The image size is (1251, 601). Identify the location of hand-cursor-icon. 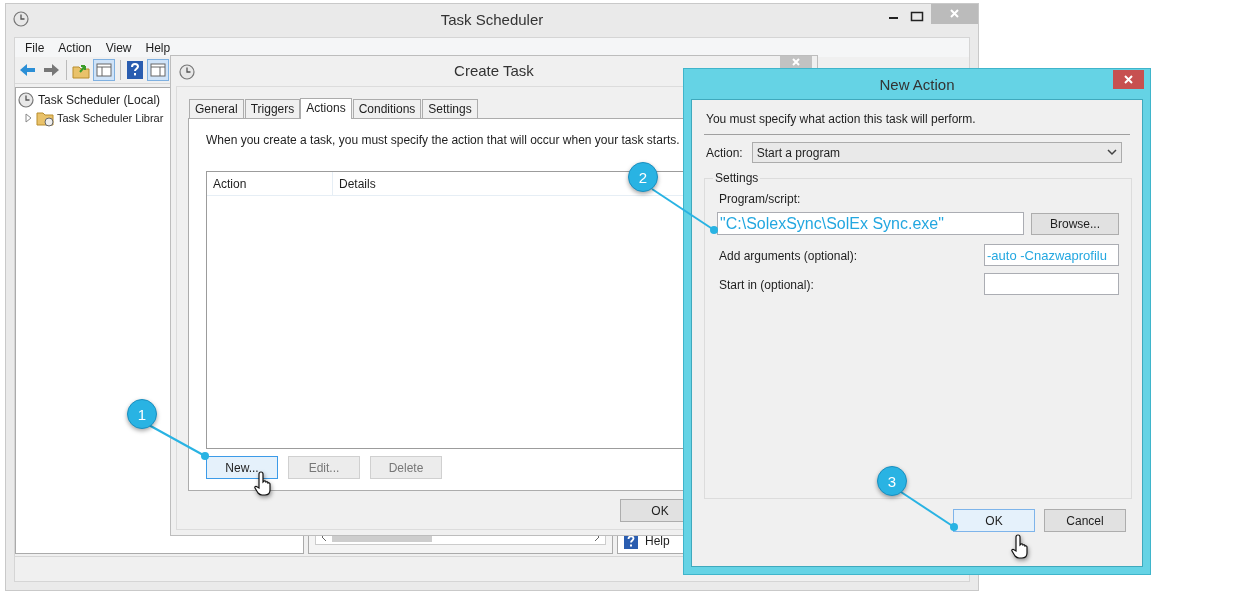
(1020, 547).